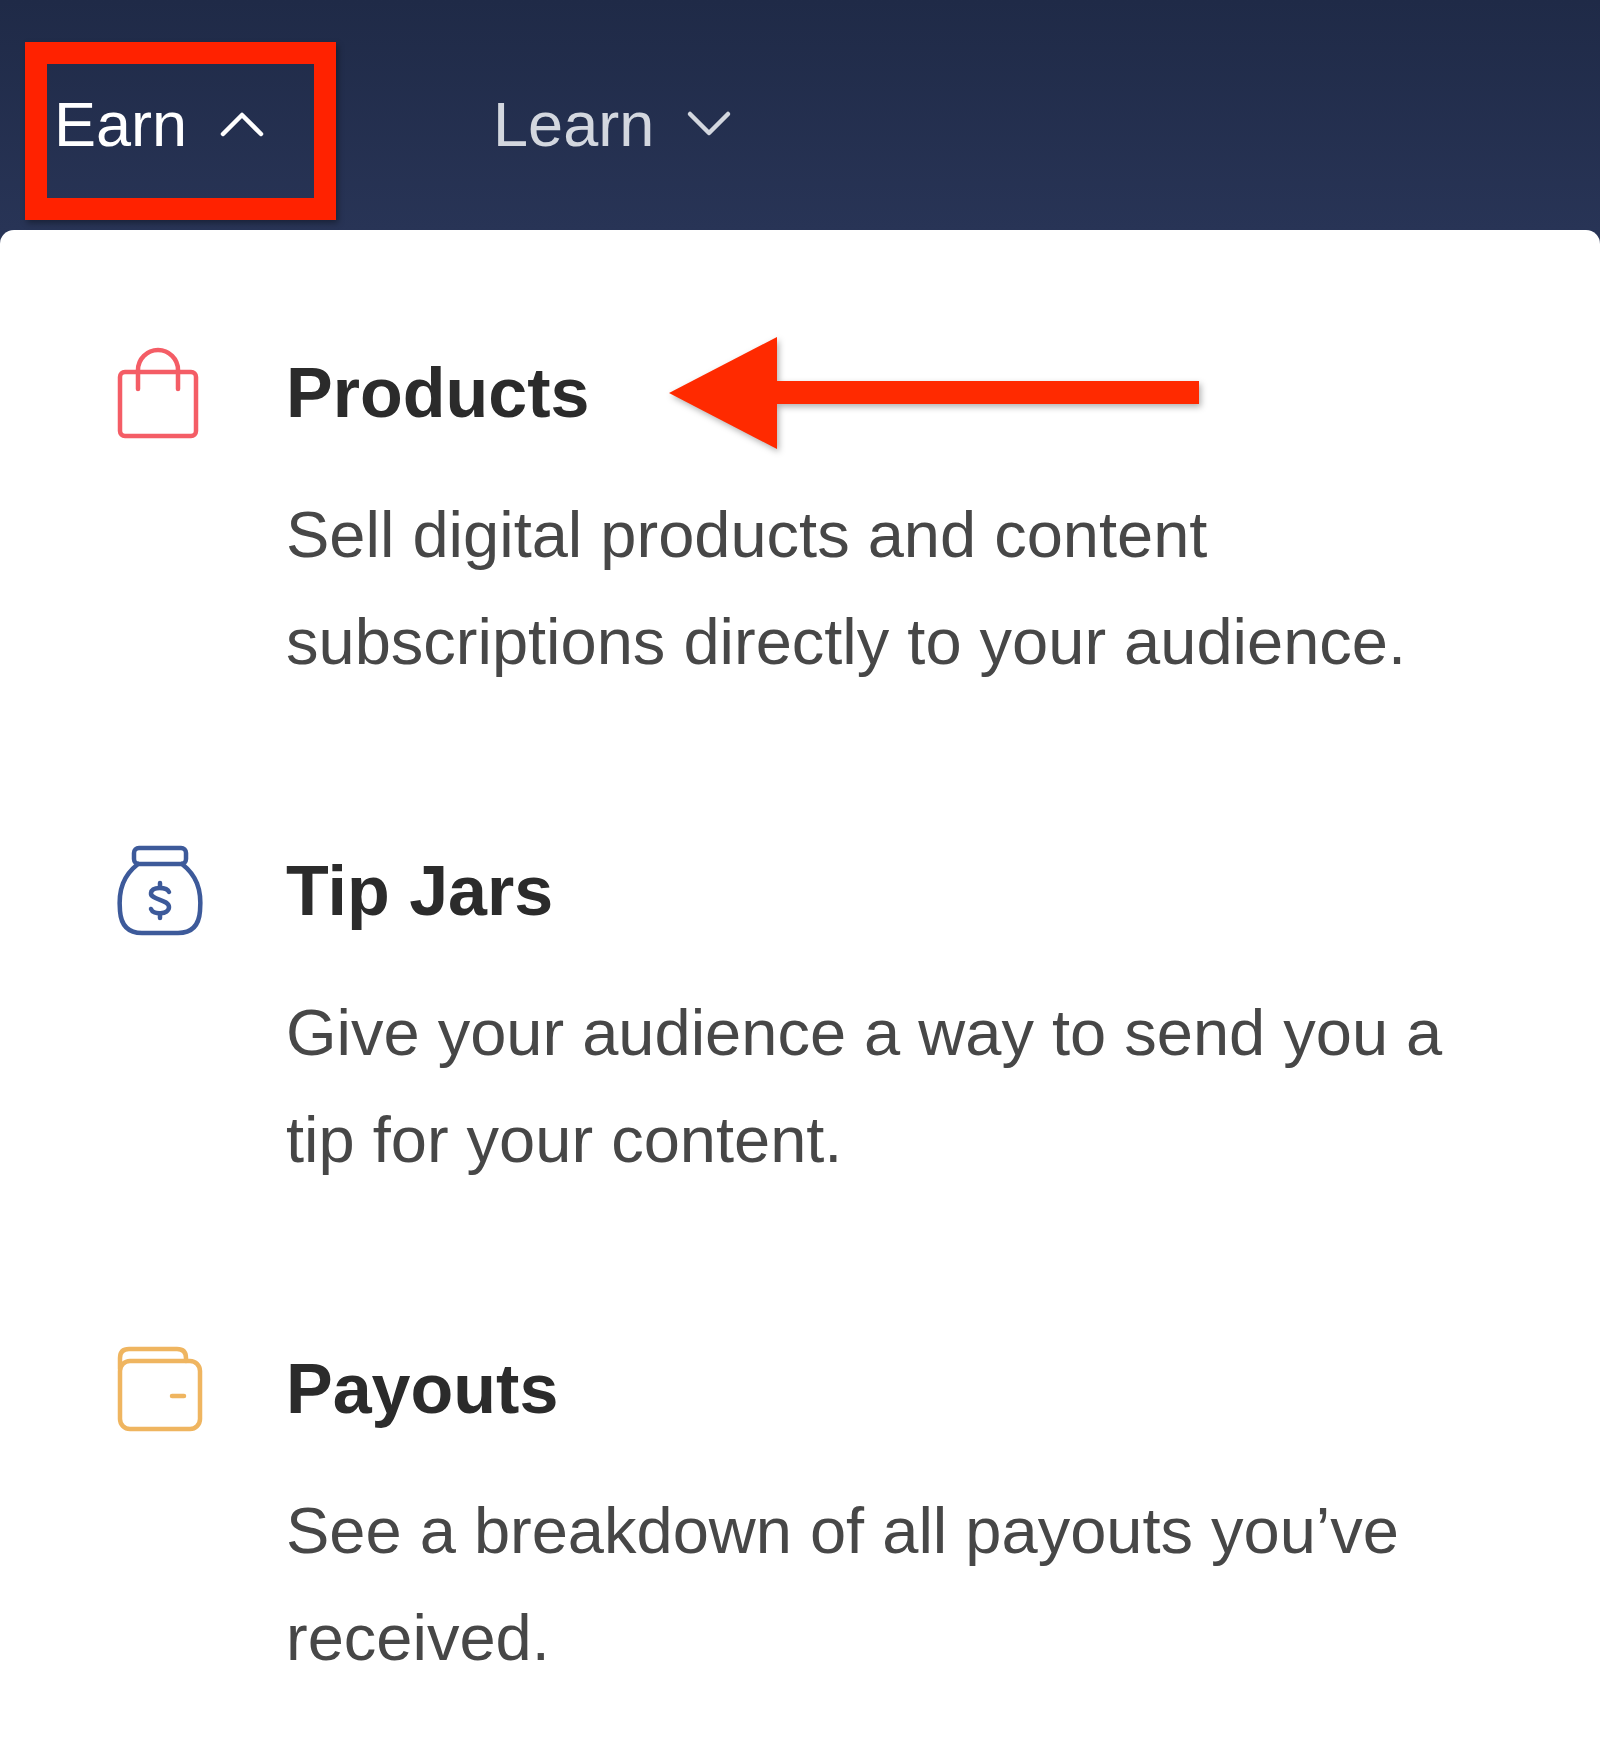 The width and height of the screenshot is (1600, 1760). Describe the element at coordinates (438, 393) in the screenshot. I see `menu-link: Products` at that location.